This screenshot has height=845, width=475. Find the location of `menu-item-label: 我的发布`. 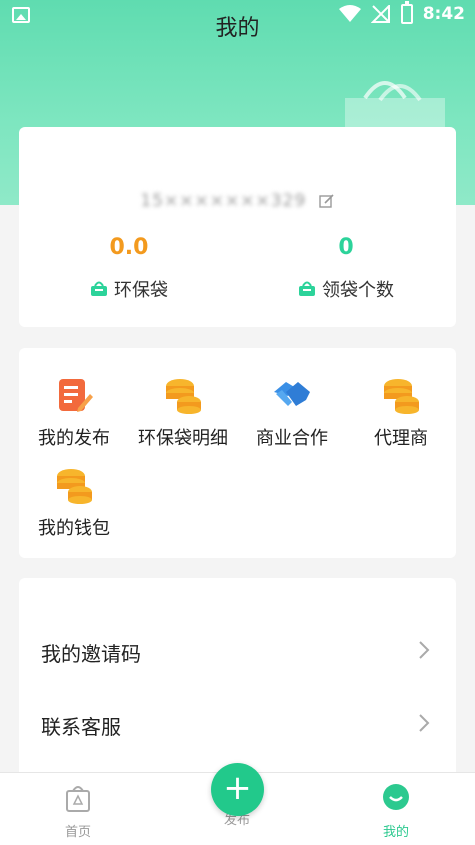

menu-item-label: 我的发布 is located at coordinates (74, 438).